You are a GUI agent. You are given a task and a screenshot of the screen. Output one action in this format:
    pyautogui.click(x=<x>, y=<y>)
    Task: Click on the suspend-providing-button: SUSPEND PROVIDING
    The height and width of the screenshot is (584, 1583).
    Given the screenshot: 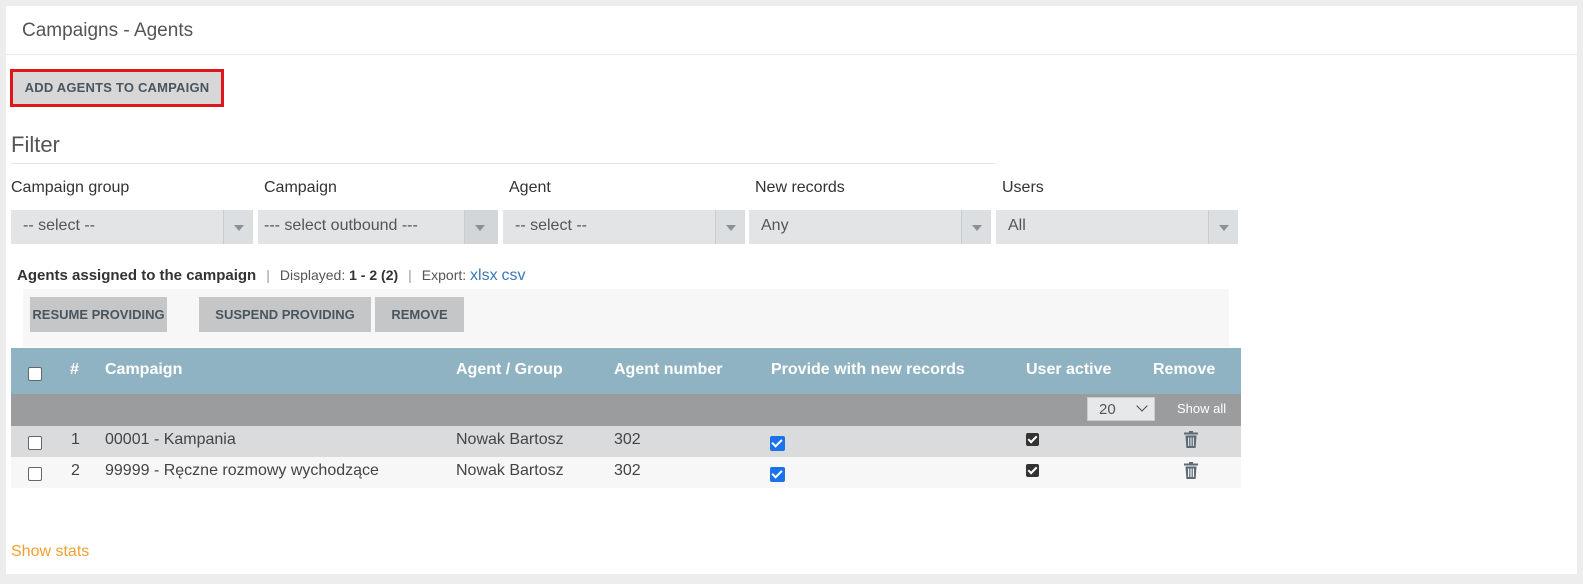 What is the action you would take?
    pyautogui.click(x=285, y=314)
    